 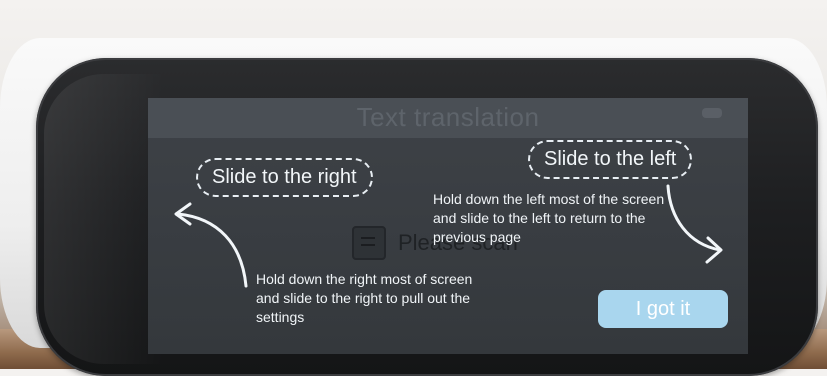 What do you see at coordinates (284, 177) in the screenshot?
I see `slide-right-label: Slide to the right` at bounding box center [284, 177].